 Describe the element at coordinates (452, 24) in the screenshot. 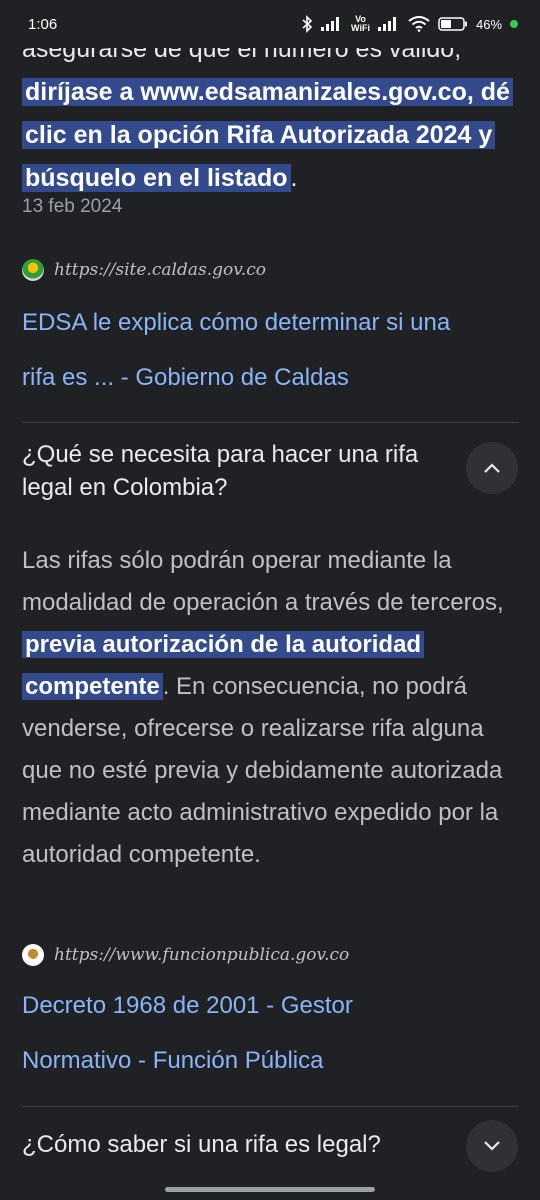

I see `battery-icon` at that location.